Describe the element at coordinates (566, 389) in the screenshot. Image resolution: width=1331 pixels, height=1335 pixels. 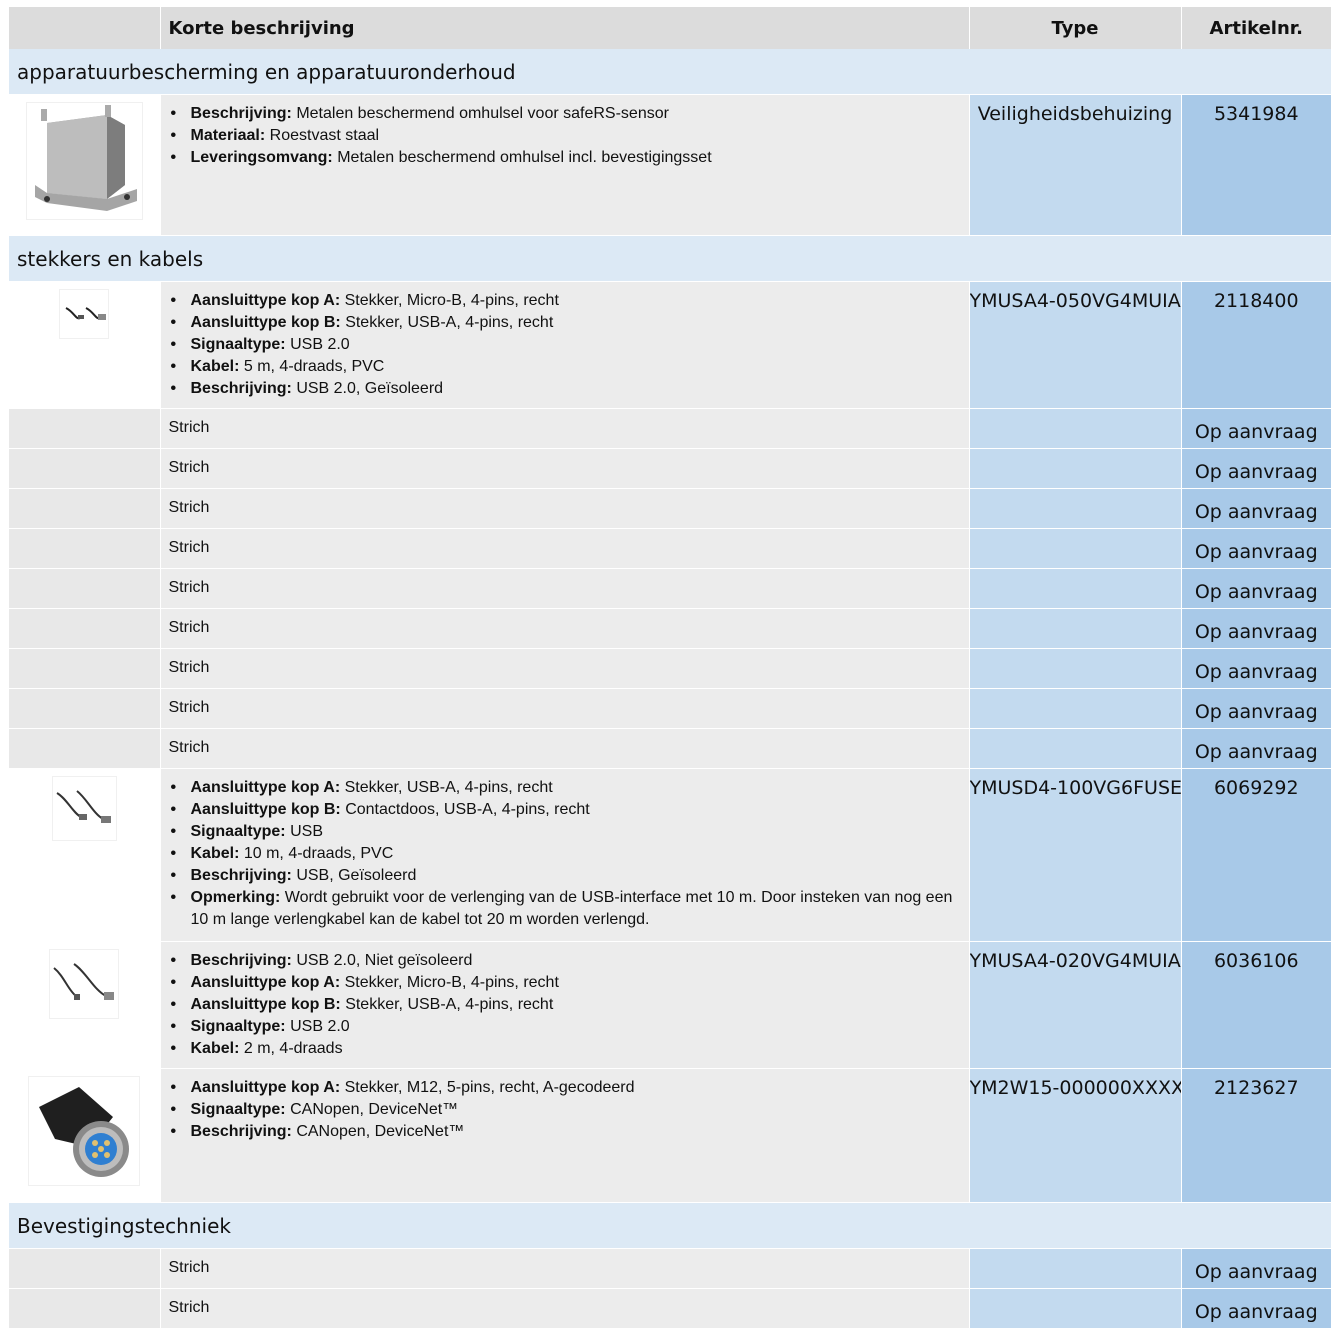
I see `spec-item: Beschrijving: USB 2.0, Geïsoleerd` at that location.